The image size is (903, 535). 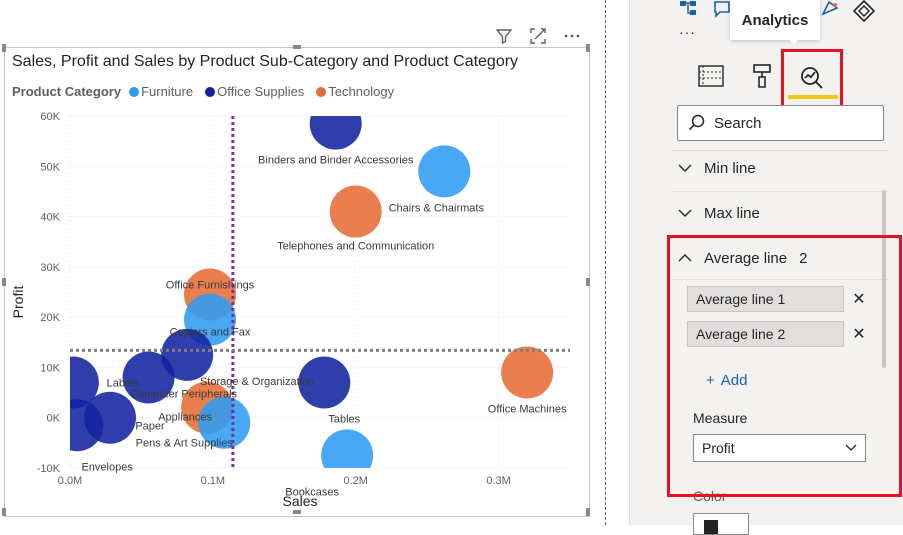 What do you see at coordinates (50, 117) in the screenshot?
I see `y-tick-label: 60K` at bounding box center [50, 117].